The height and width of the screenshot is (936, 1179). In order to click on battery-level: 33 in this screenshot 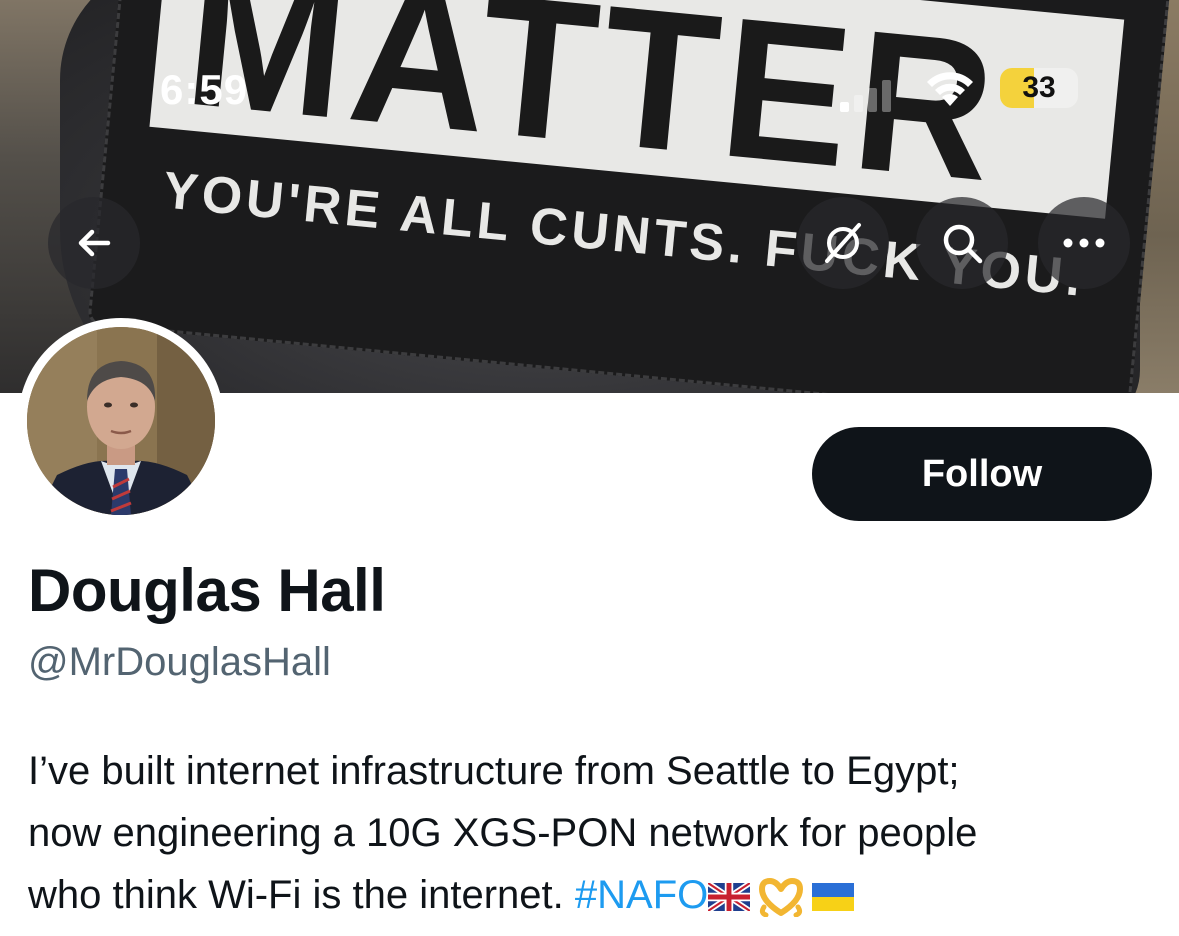, I will do `click(1039, 87)`.